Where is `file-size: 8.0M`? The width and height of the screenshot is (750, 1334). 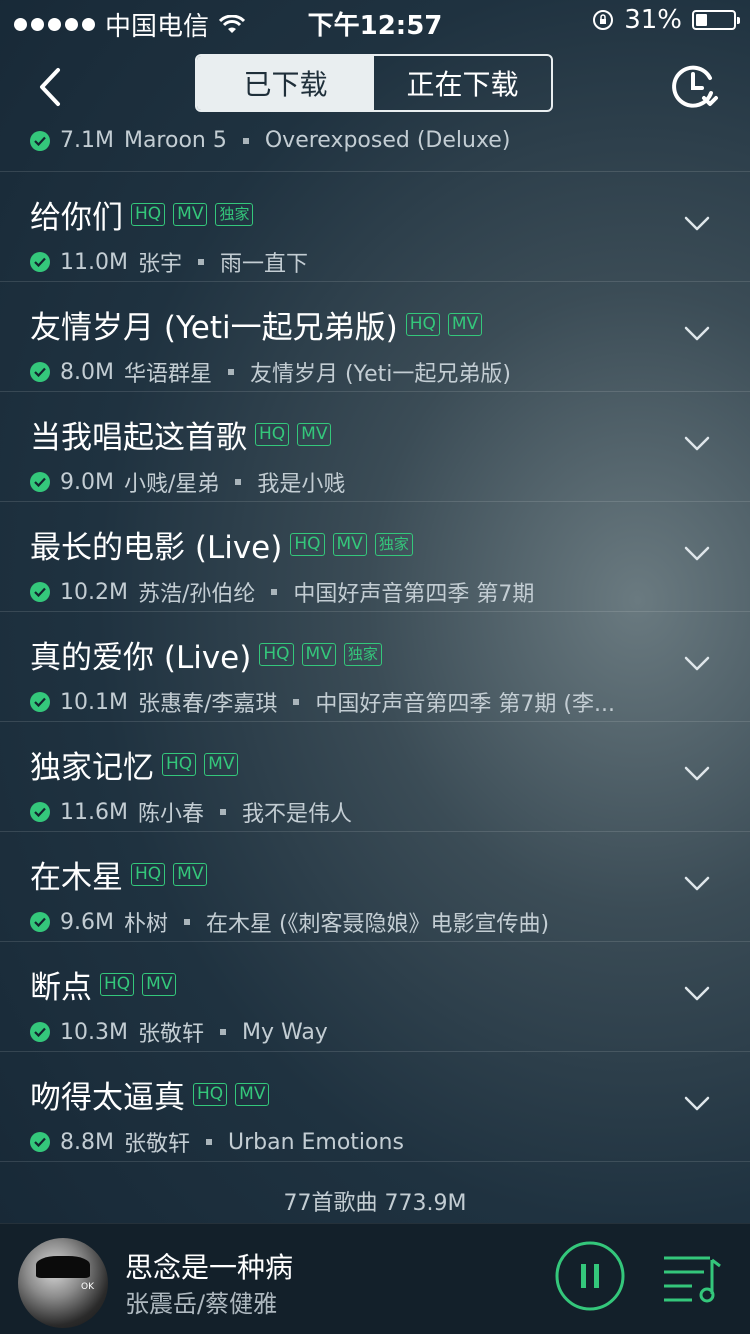
file-size: 8.0M is located at coordinates (87, 372).